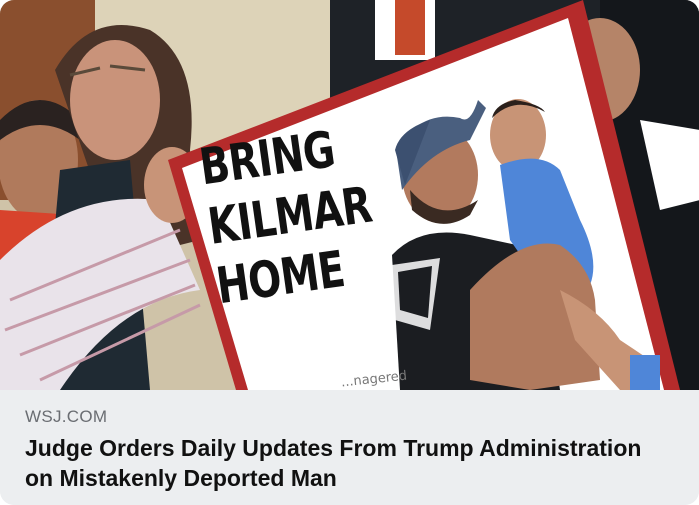 The image size is (699, 505). Describe the element at coordinates (66, 416) in the screenshot. I see `source-domain: WSJ.COM` at that location.